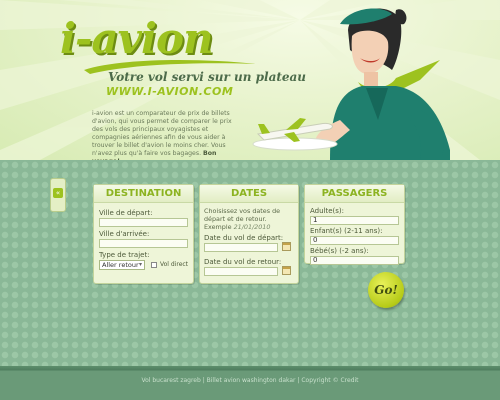 The image size is (500, 400). I want to click on children-label: Enfant(s) (2-11 ans):, so click(346, 231).